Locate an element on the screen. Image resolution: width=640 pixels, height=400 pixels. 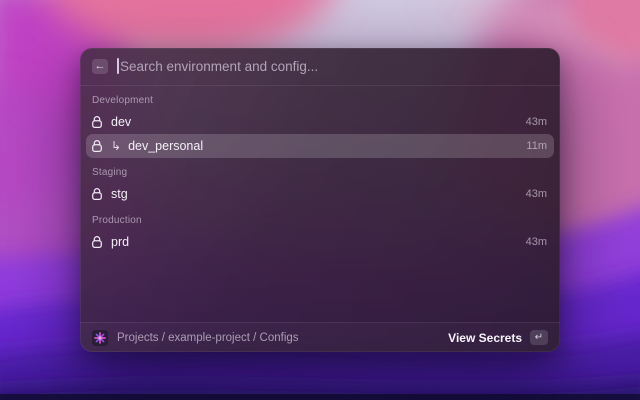
section-staging: Staging stg 43m is located at coordinates (320, 184).